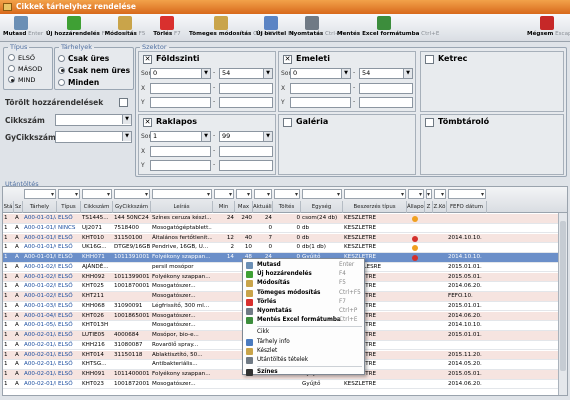 Image resolution: width=570 pixels, height=400 pixels. I want to click on menu-item-uj-hozzarendeles: Új hozzárendelés F4, so click(303, 274).